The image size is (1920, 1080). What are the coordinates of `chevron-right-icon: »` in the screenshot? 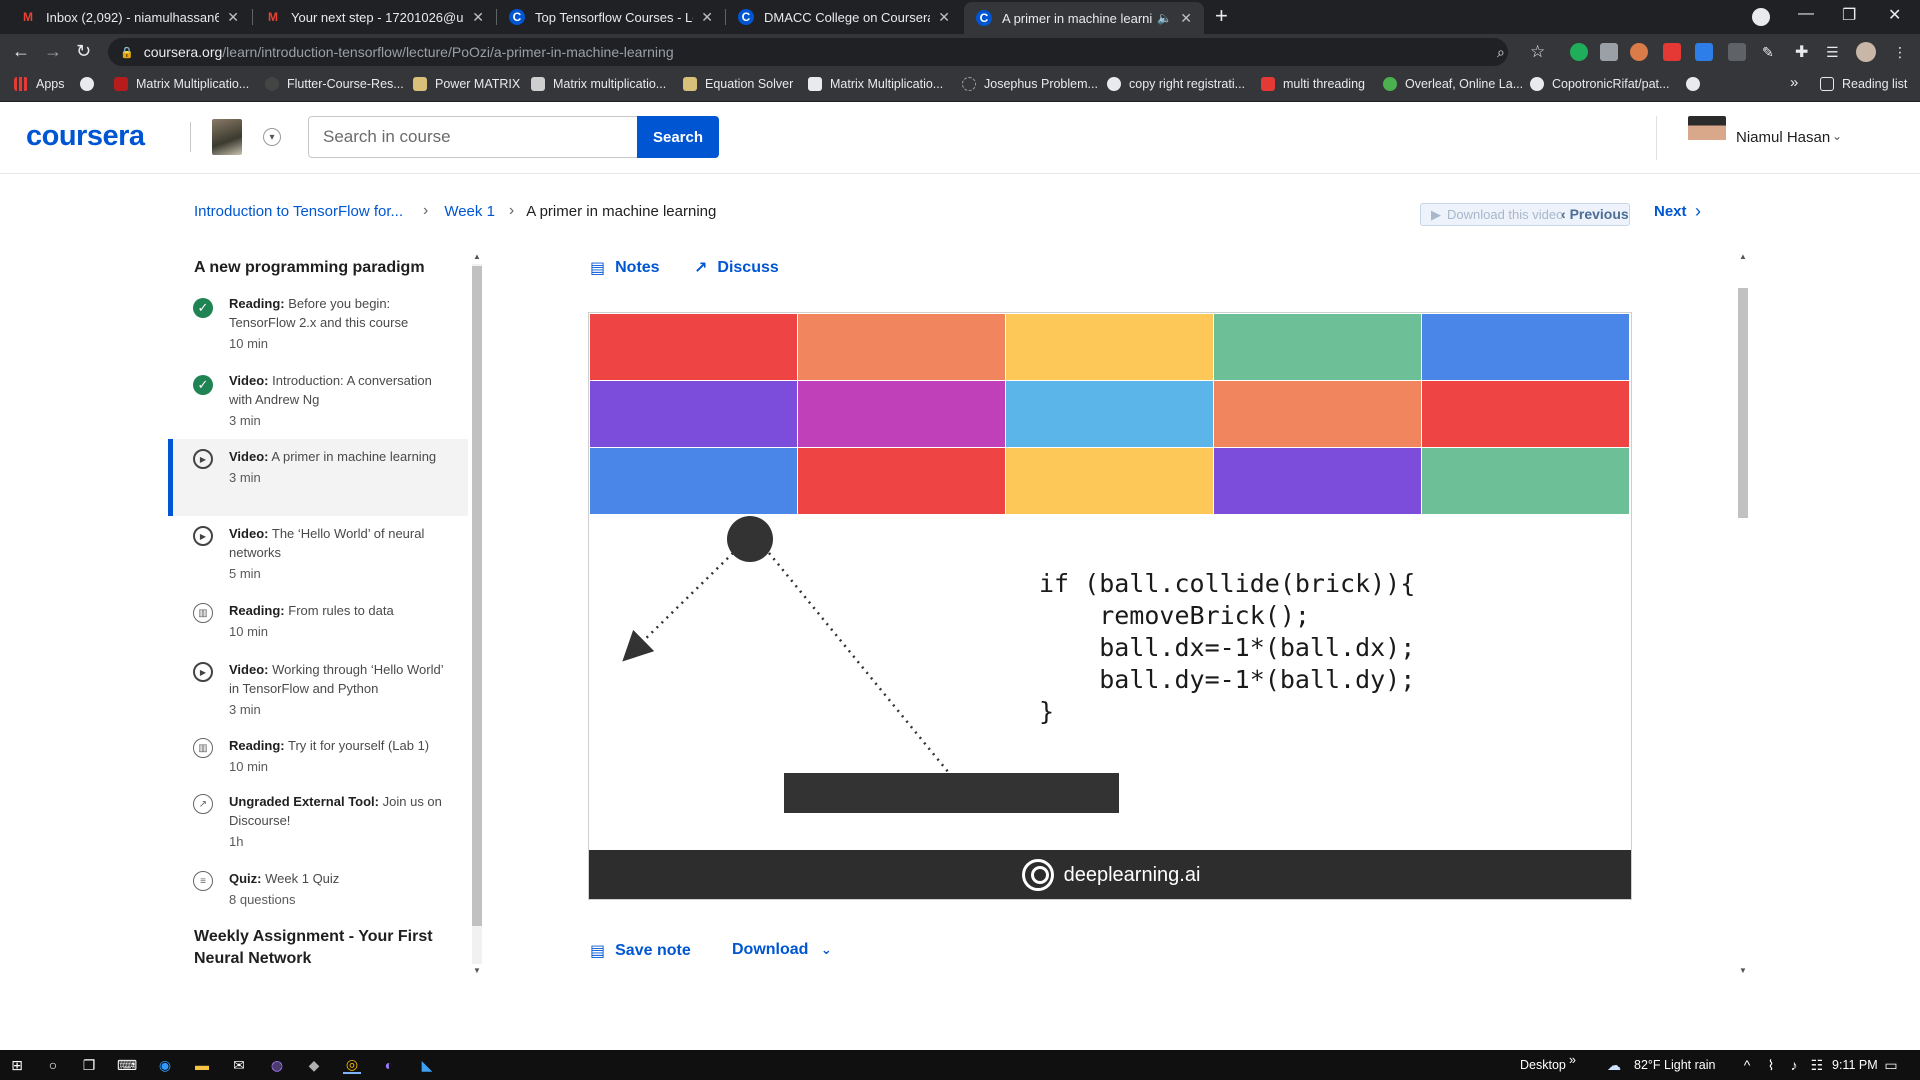 It's located at (1572, 1060).